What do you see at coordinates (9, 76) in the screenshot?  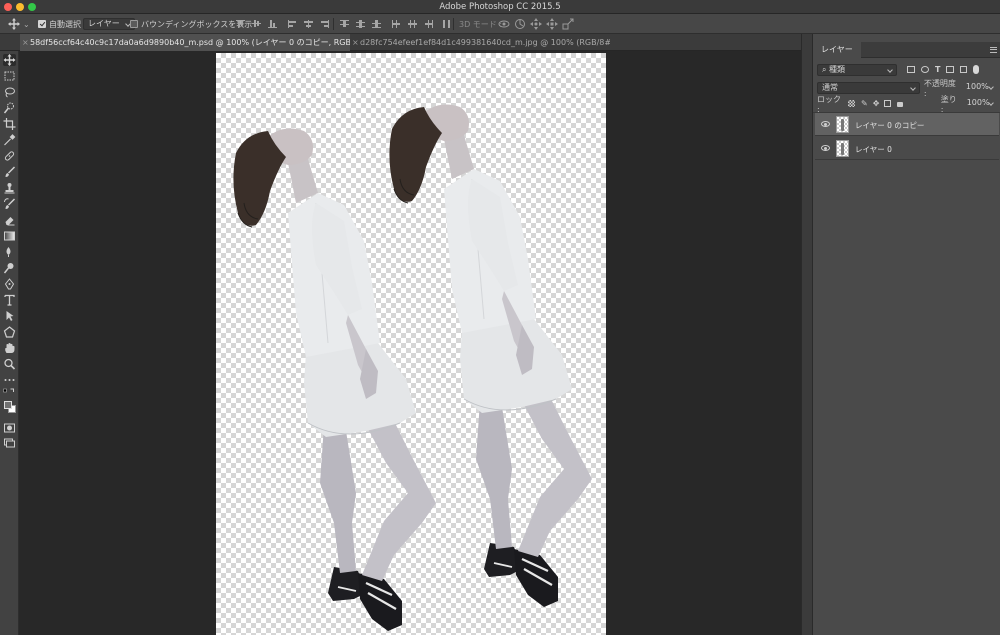 I see `marquee-tool-icon` at bounding box center [9, 76].